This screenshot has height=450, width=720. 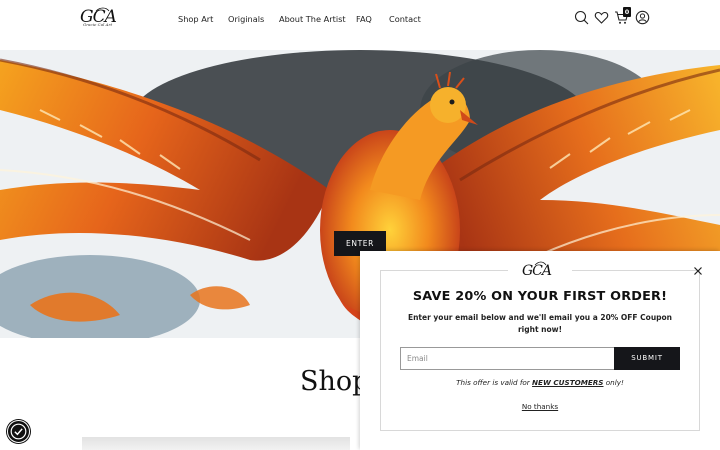 What do you see at coordinates (103, 18) in the screenshot?
I see `brand-logo: GCA` at bounding box center [103, 18].